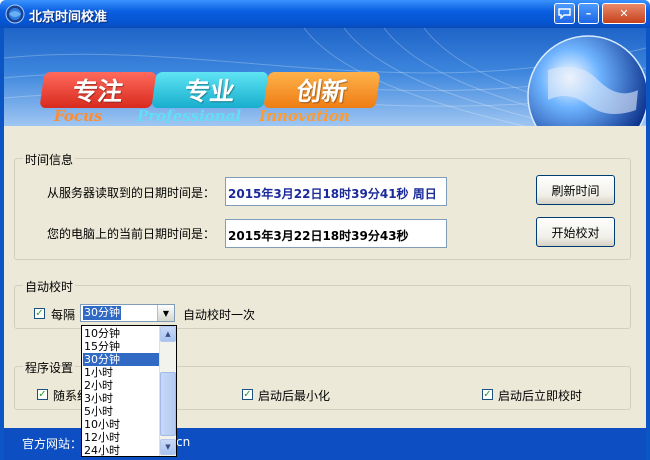 This screenshot has height=460, width=650. What do you see at coordinates (322, 303) in the screenshot?
I see `auto-calibrate-group: 自动校时 ✓ 每隔 30分钟 ▼ 自动校时一次` at bounding box center [322, 303].